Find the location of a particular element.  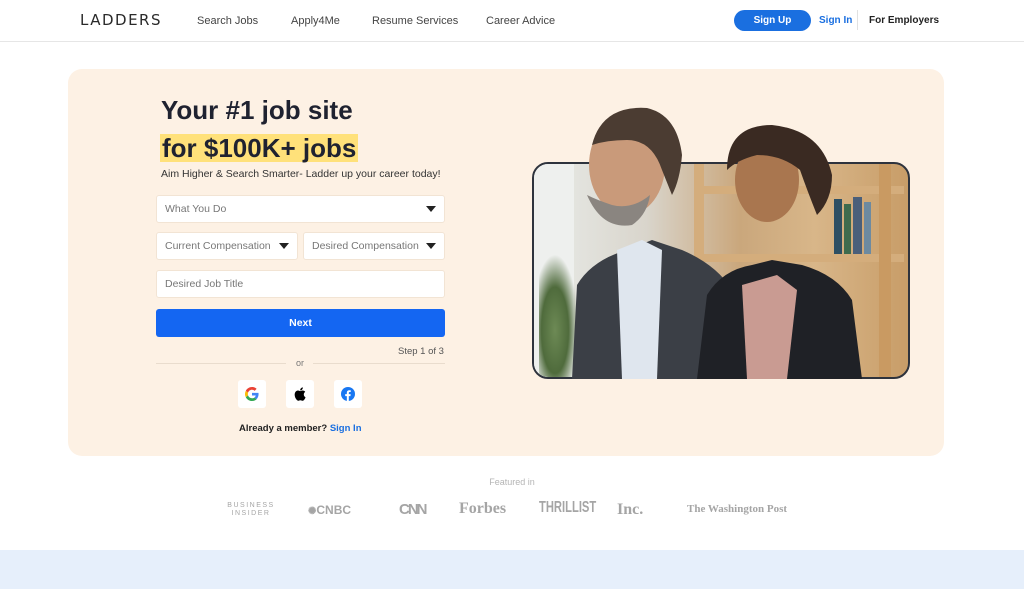

current-compensation-value: Current Compensation is located at coordinates (218, 246).